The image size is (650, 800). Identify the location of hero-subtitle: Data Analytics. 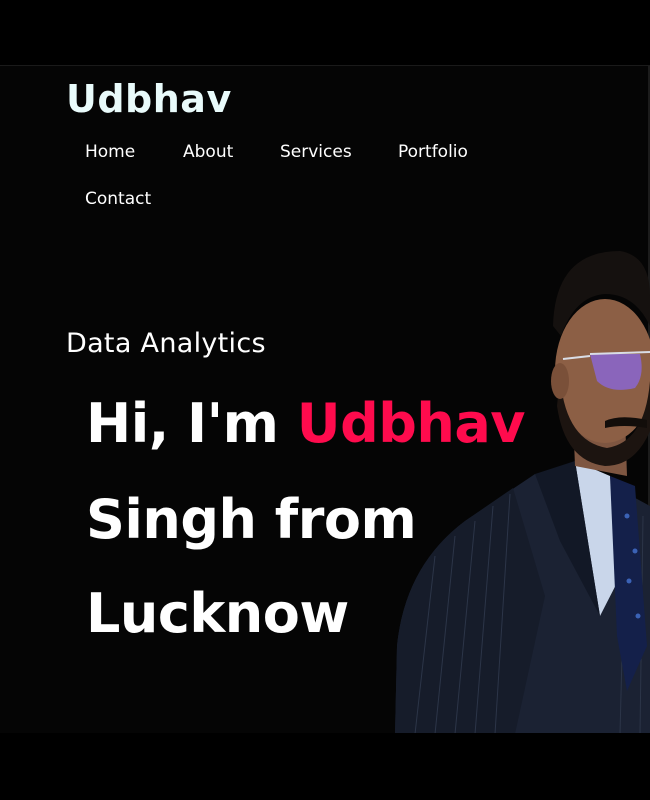
(166, 343).